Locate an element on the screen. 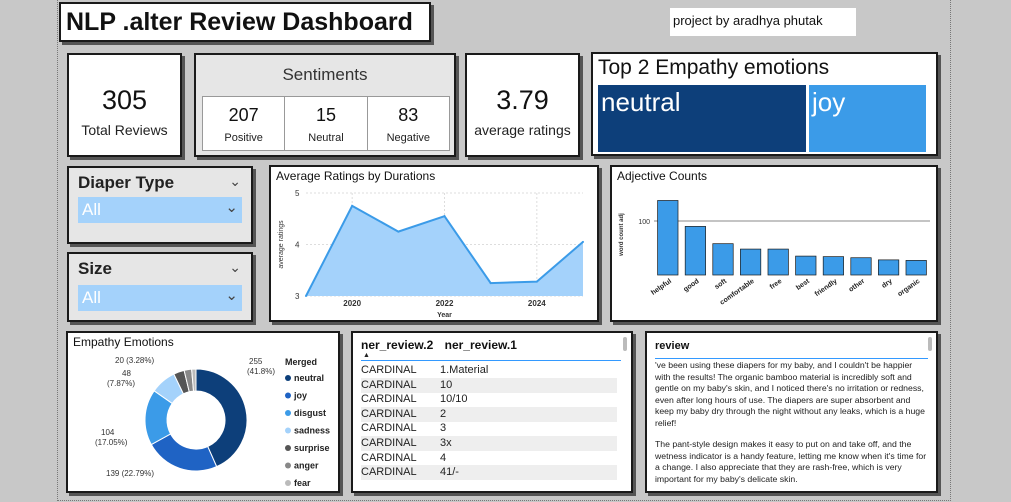 This screenshot has height=502, width=1011. sentiment-positive-label: Positive is located at coordinates (243, 138).